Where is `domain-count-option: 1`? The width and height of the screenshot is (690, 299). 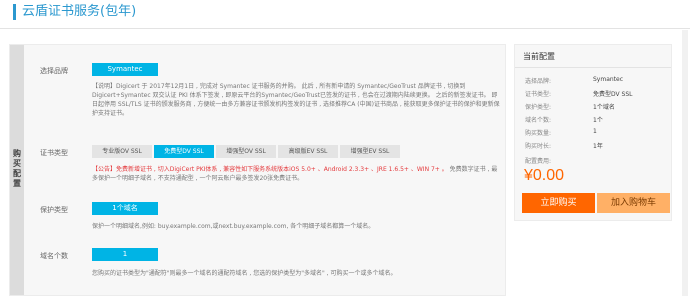
domain-count-option: 1 is located at coordinates (125, 254).